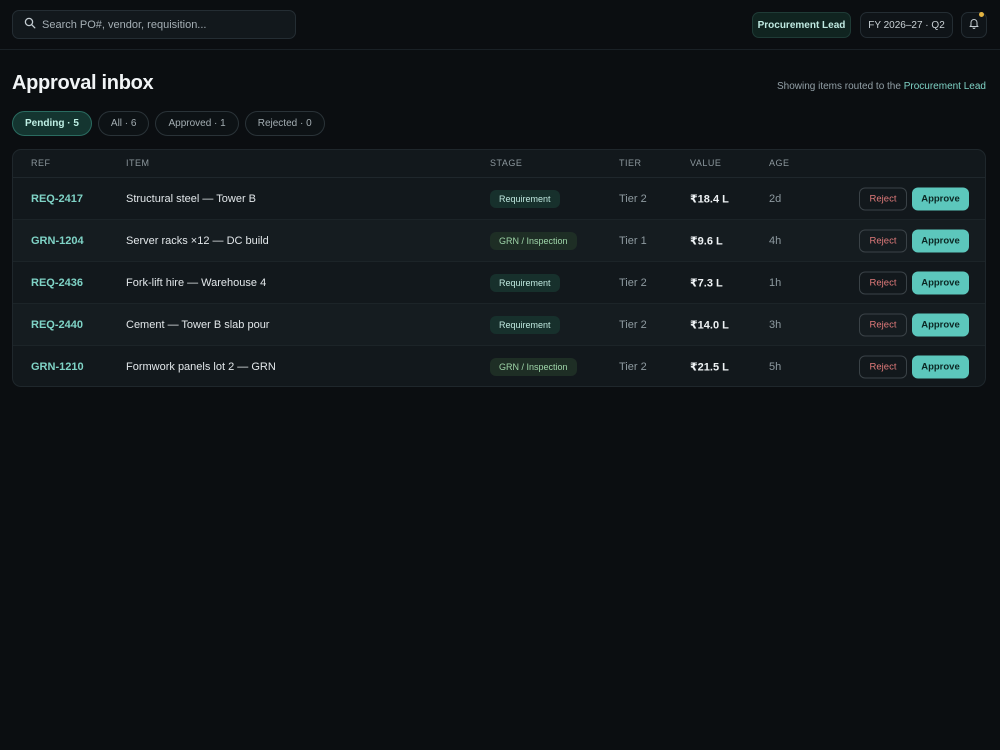  I want to click on item-name: Structural steel — Tower B, so click(191, 198).